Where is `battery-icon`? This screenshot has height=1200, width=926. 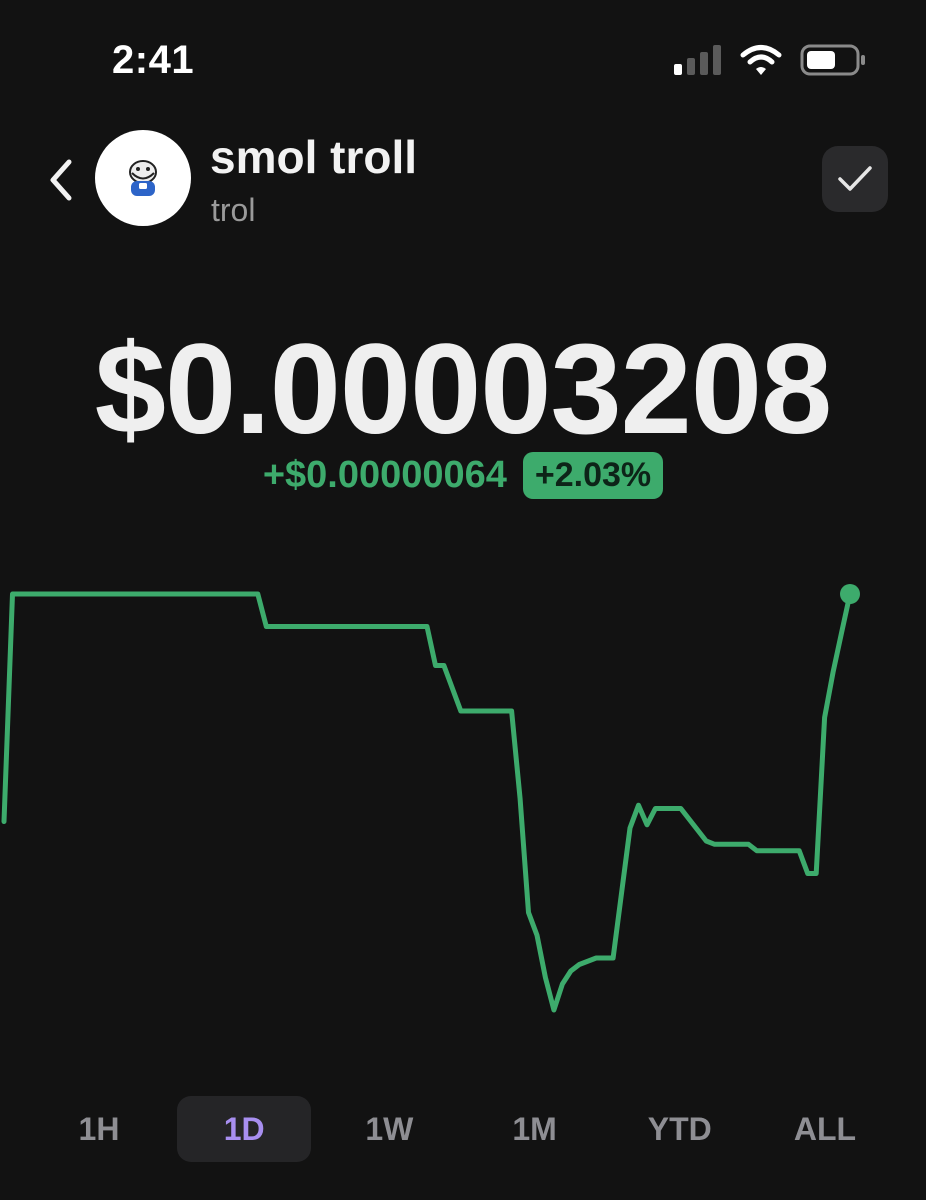
battery-icon is located at coordinates (832, 60).